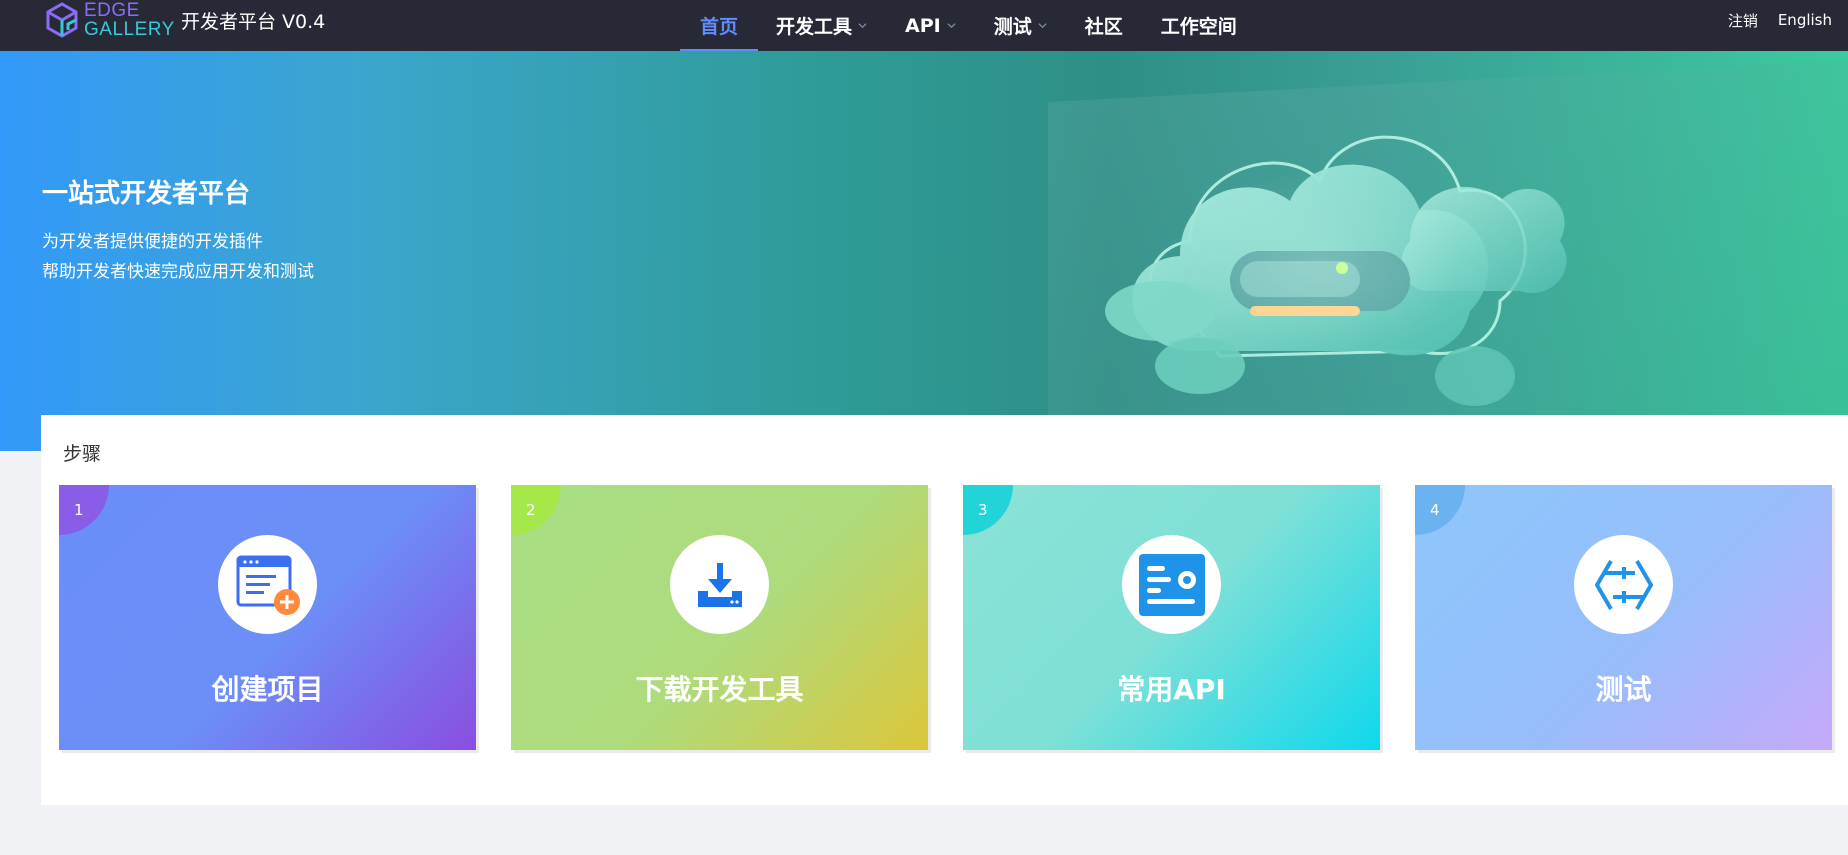 The width and height of the screenshot is (1848, 855). What do you see at coordinates (1805, 20) in the screenshot?
I see `language-switch: English` at bounding box center [1805, 20].